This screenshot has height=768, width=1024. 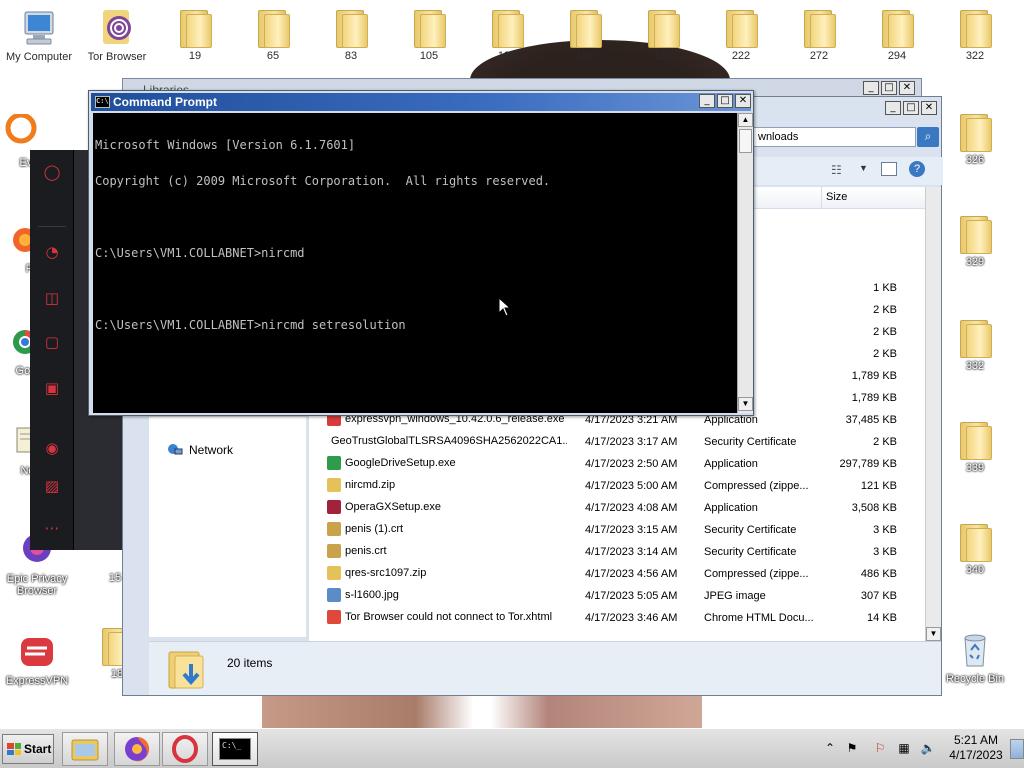 I want to click on desktop-icon-recycle-bin: Recycle Bin, so click(x=975, y=657).